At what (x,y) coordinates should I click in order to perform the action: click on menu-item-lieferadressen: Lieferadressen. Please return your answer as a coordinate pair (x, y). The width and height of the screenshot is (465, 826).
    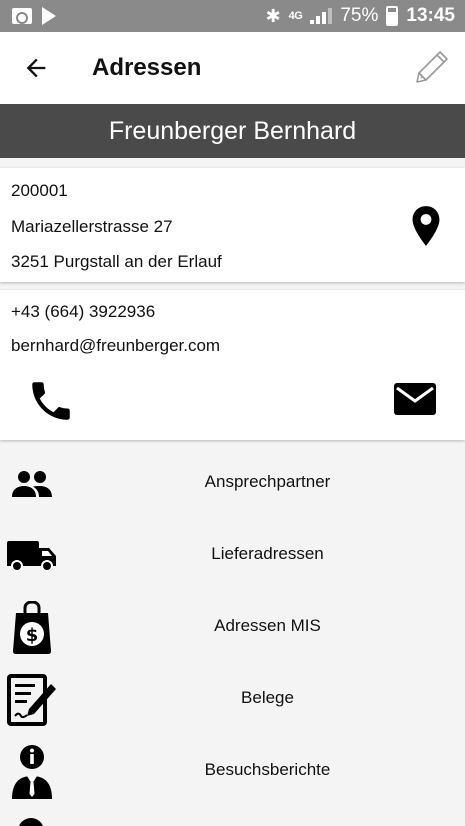
    Looking at the image, I should click on (232, 555).